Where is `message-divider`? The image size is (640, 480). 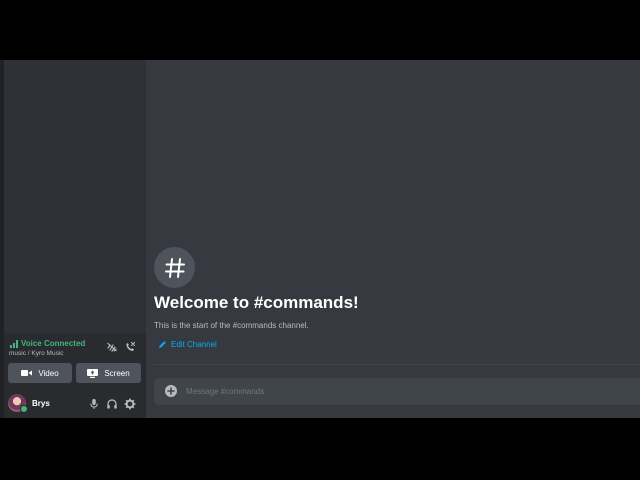
message-divider is located at coordinates (397, 364).